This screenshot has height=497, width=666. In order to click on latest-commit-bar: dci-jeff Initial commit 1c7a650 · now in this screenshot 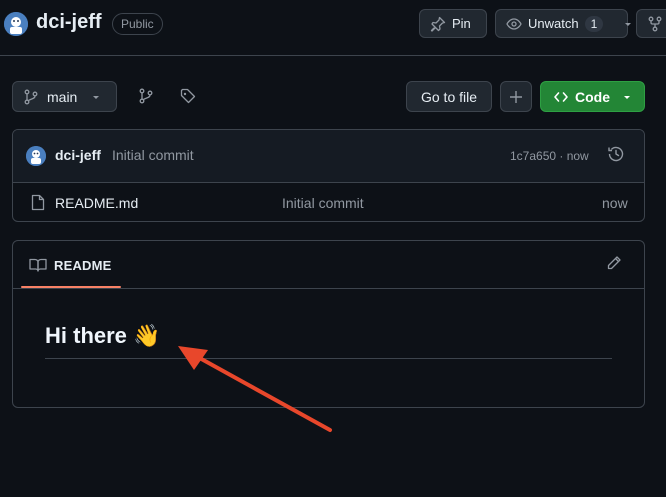, I will do `click(328, 156)`.